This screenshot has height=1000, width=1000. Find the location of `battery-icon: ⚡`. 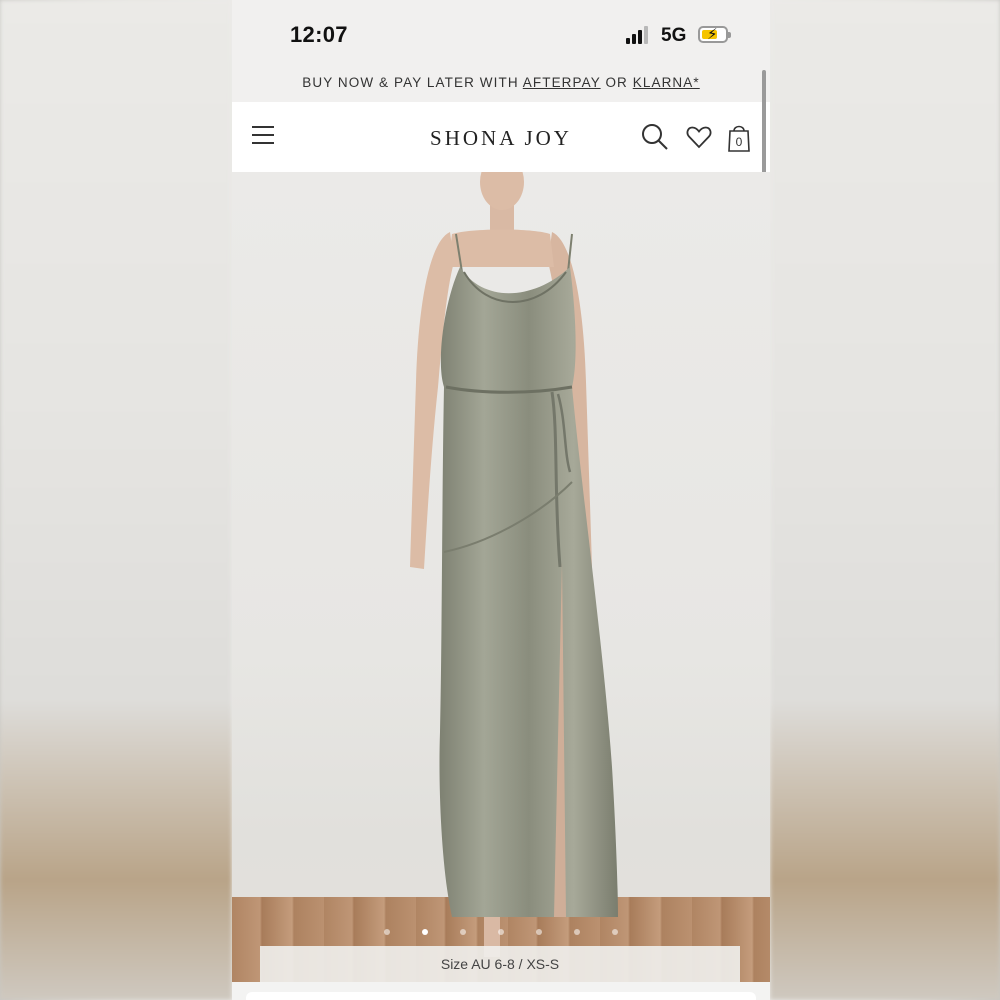

battery-icon: ⚡ is located at coordinates (714, 34).